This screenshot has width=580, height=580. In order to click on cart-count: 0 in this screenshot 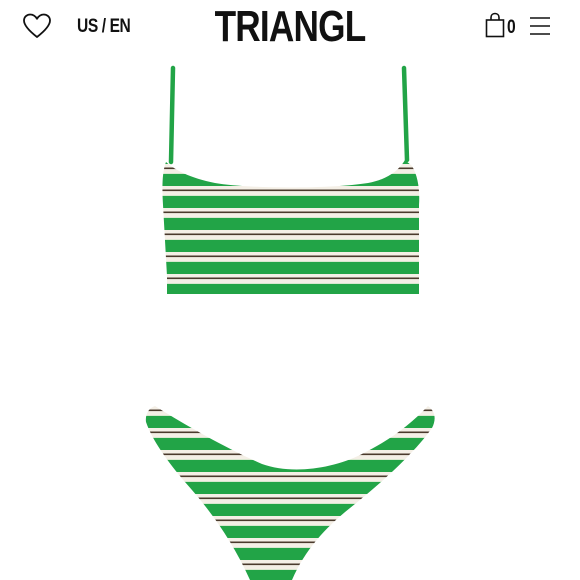, I will do `click(511, 28)`.